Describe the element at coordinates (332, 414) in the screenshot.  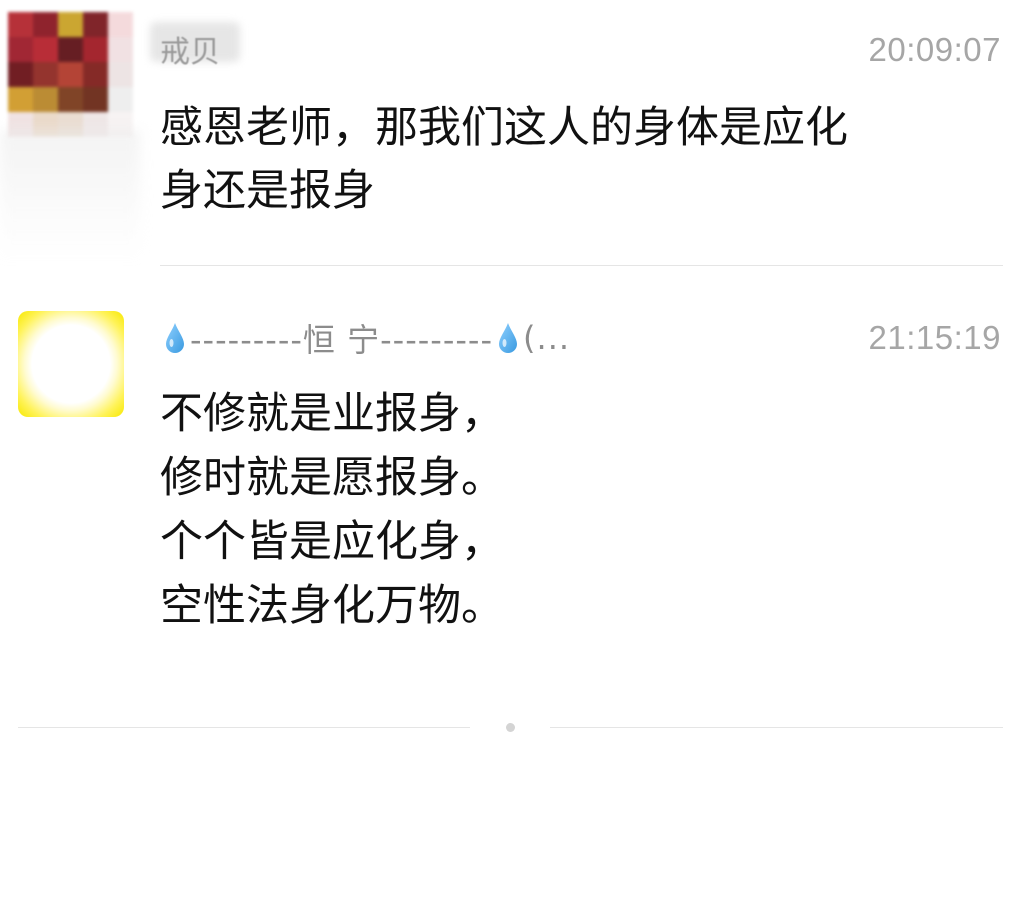
I see `message-line: 不修就是业报身，` at that location.